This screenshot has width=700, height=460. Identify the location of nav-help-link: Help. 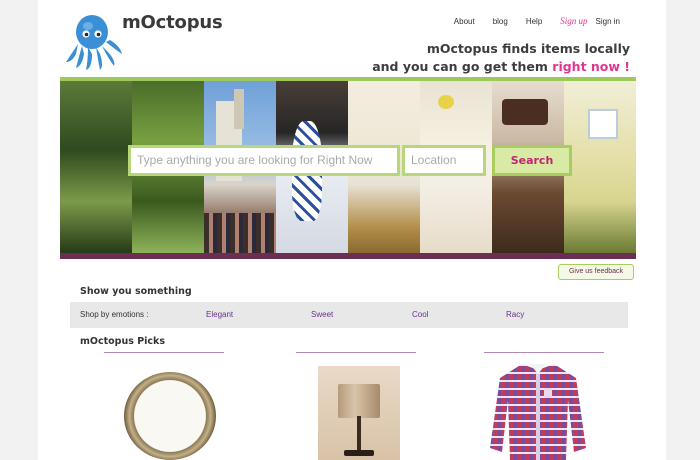
(534, 21).